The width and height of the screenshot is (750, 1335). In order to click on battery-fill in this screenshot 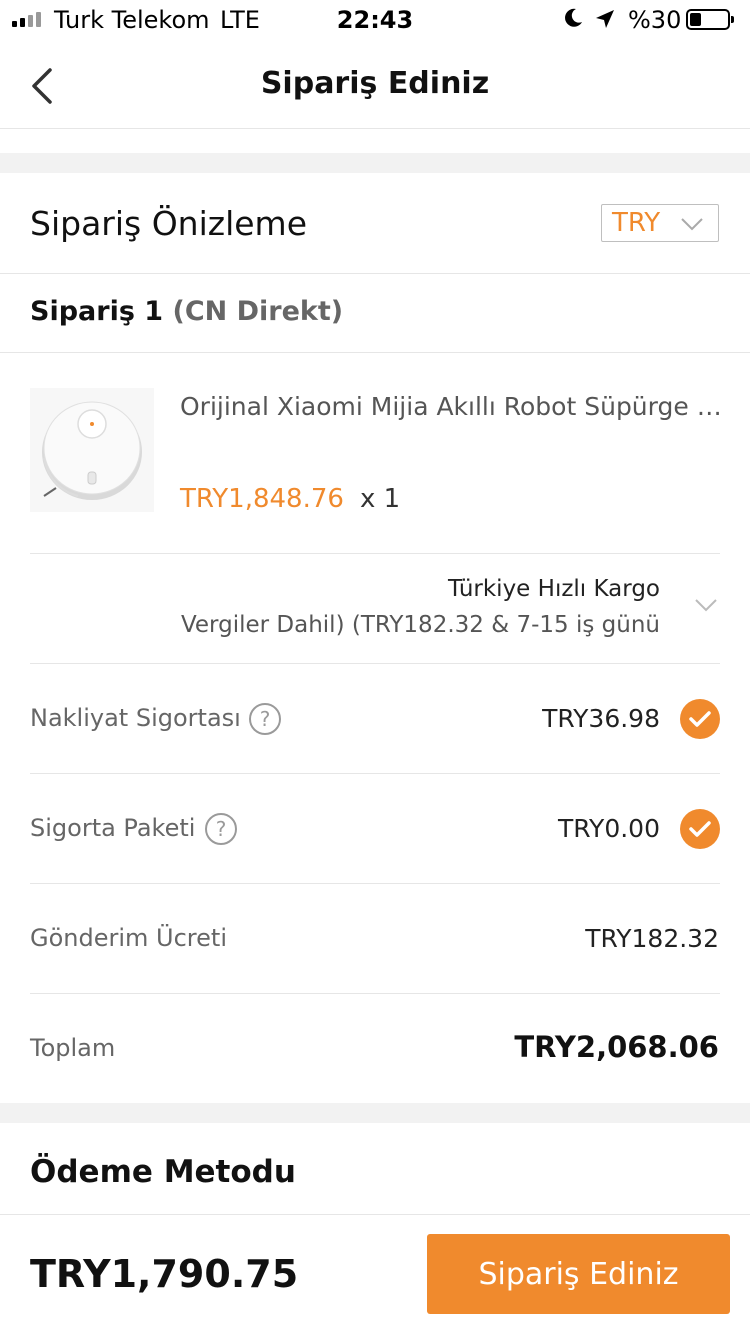, I will do `click(695, 19)`.